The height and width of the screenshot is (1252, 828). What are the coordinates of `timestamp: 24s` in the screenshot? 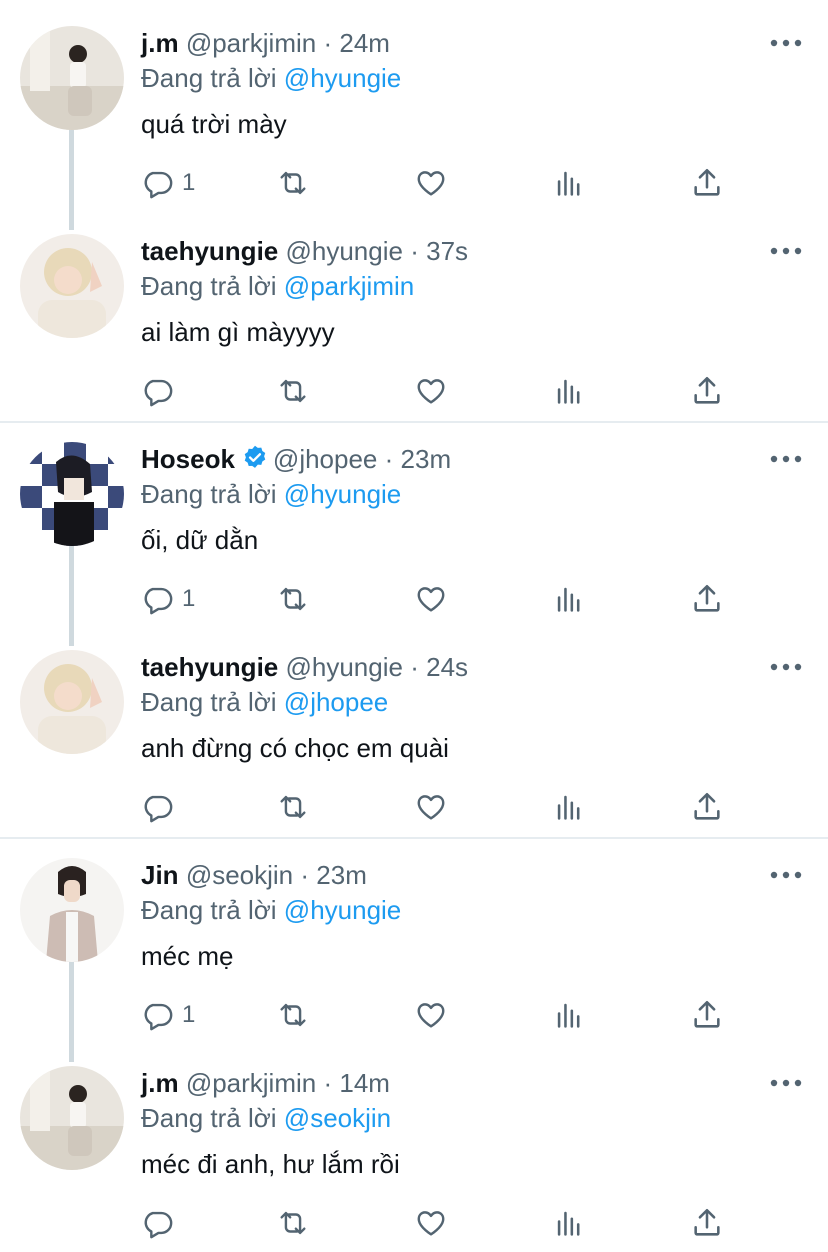 It's located at (447, 667).